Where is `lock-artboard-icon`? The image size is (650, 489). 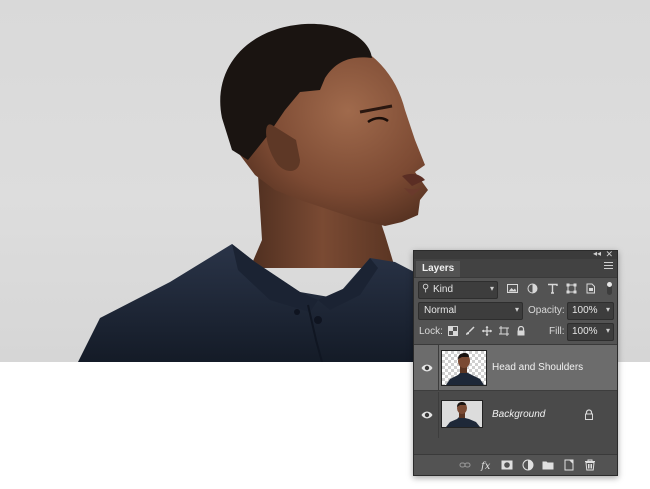 lock-artboard-icon is located at coordinates (504, 331).